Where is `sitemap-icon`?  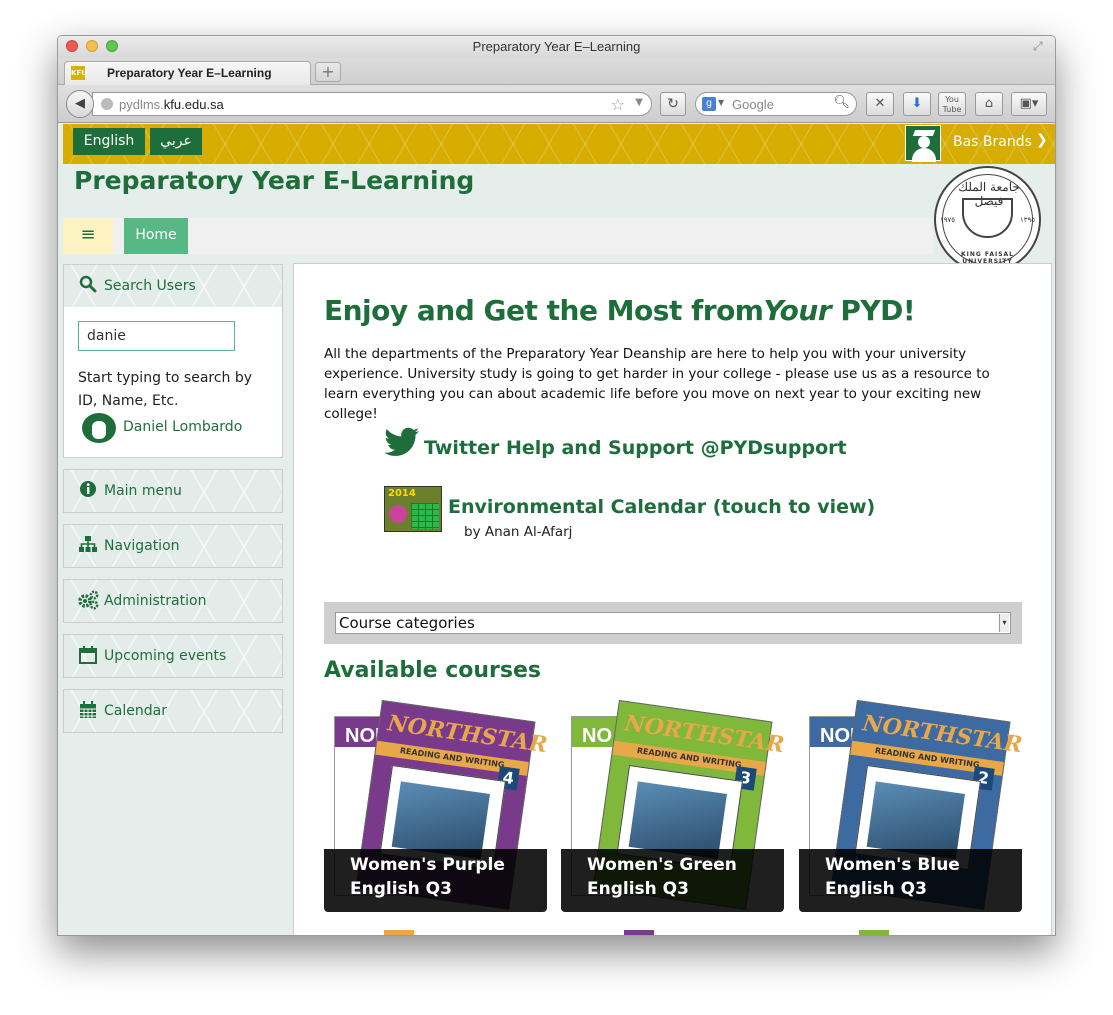 sitemap-icon is located at coordinates (88, 545).